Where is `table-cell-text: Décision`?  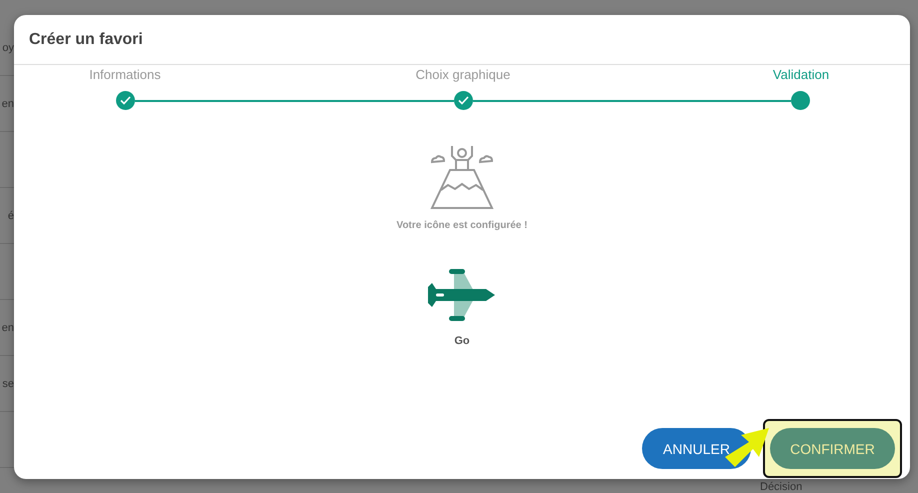 table-cell-text: Décision is located at coordinates (782, 487).